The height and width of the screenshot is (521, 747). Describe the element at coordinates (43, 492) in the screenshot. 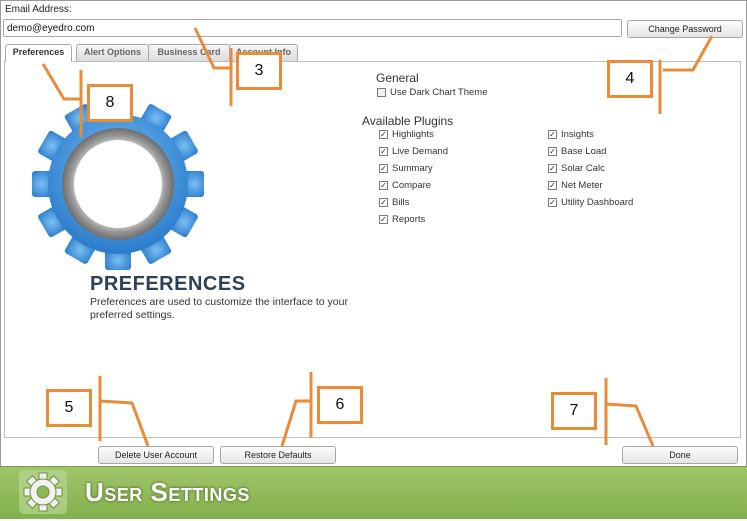

I see `gear-icon` at that location.